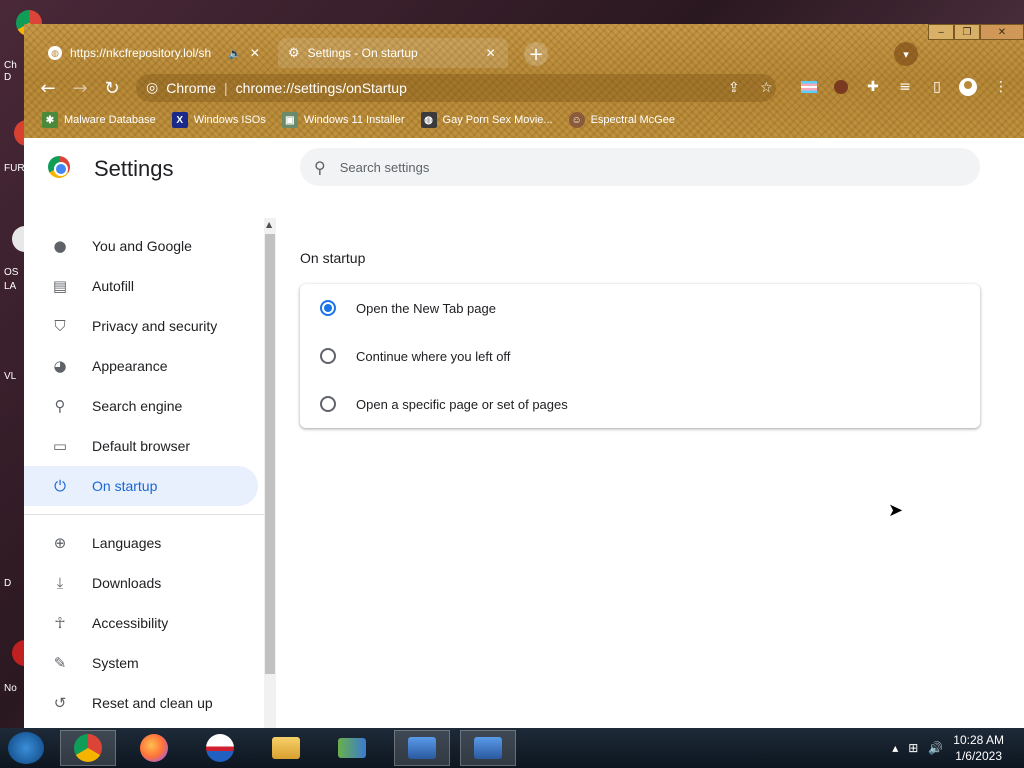  I want to click on sidebar-item-label: Accessibility, so click(130, 623).